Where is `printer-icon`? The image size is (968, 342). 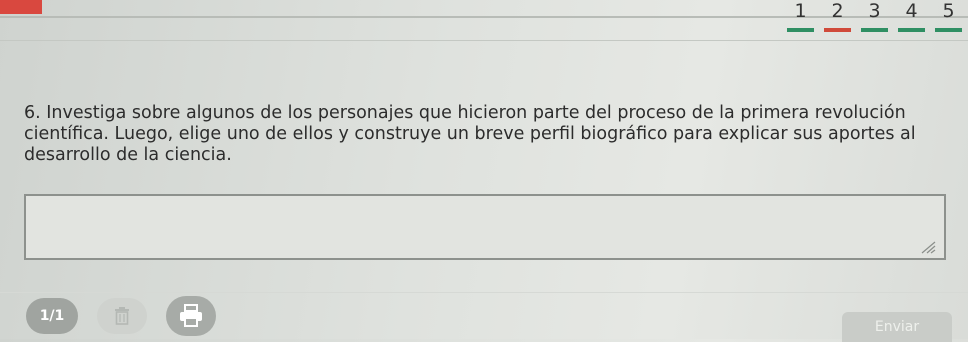 printer-icon is located at coordinates (191, 315).